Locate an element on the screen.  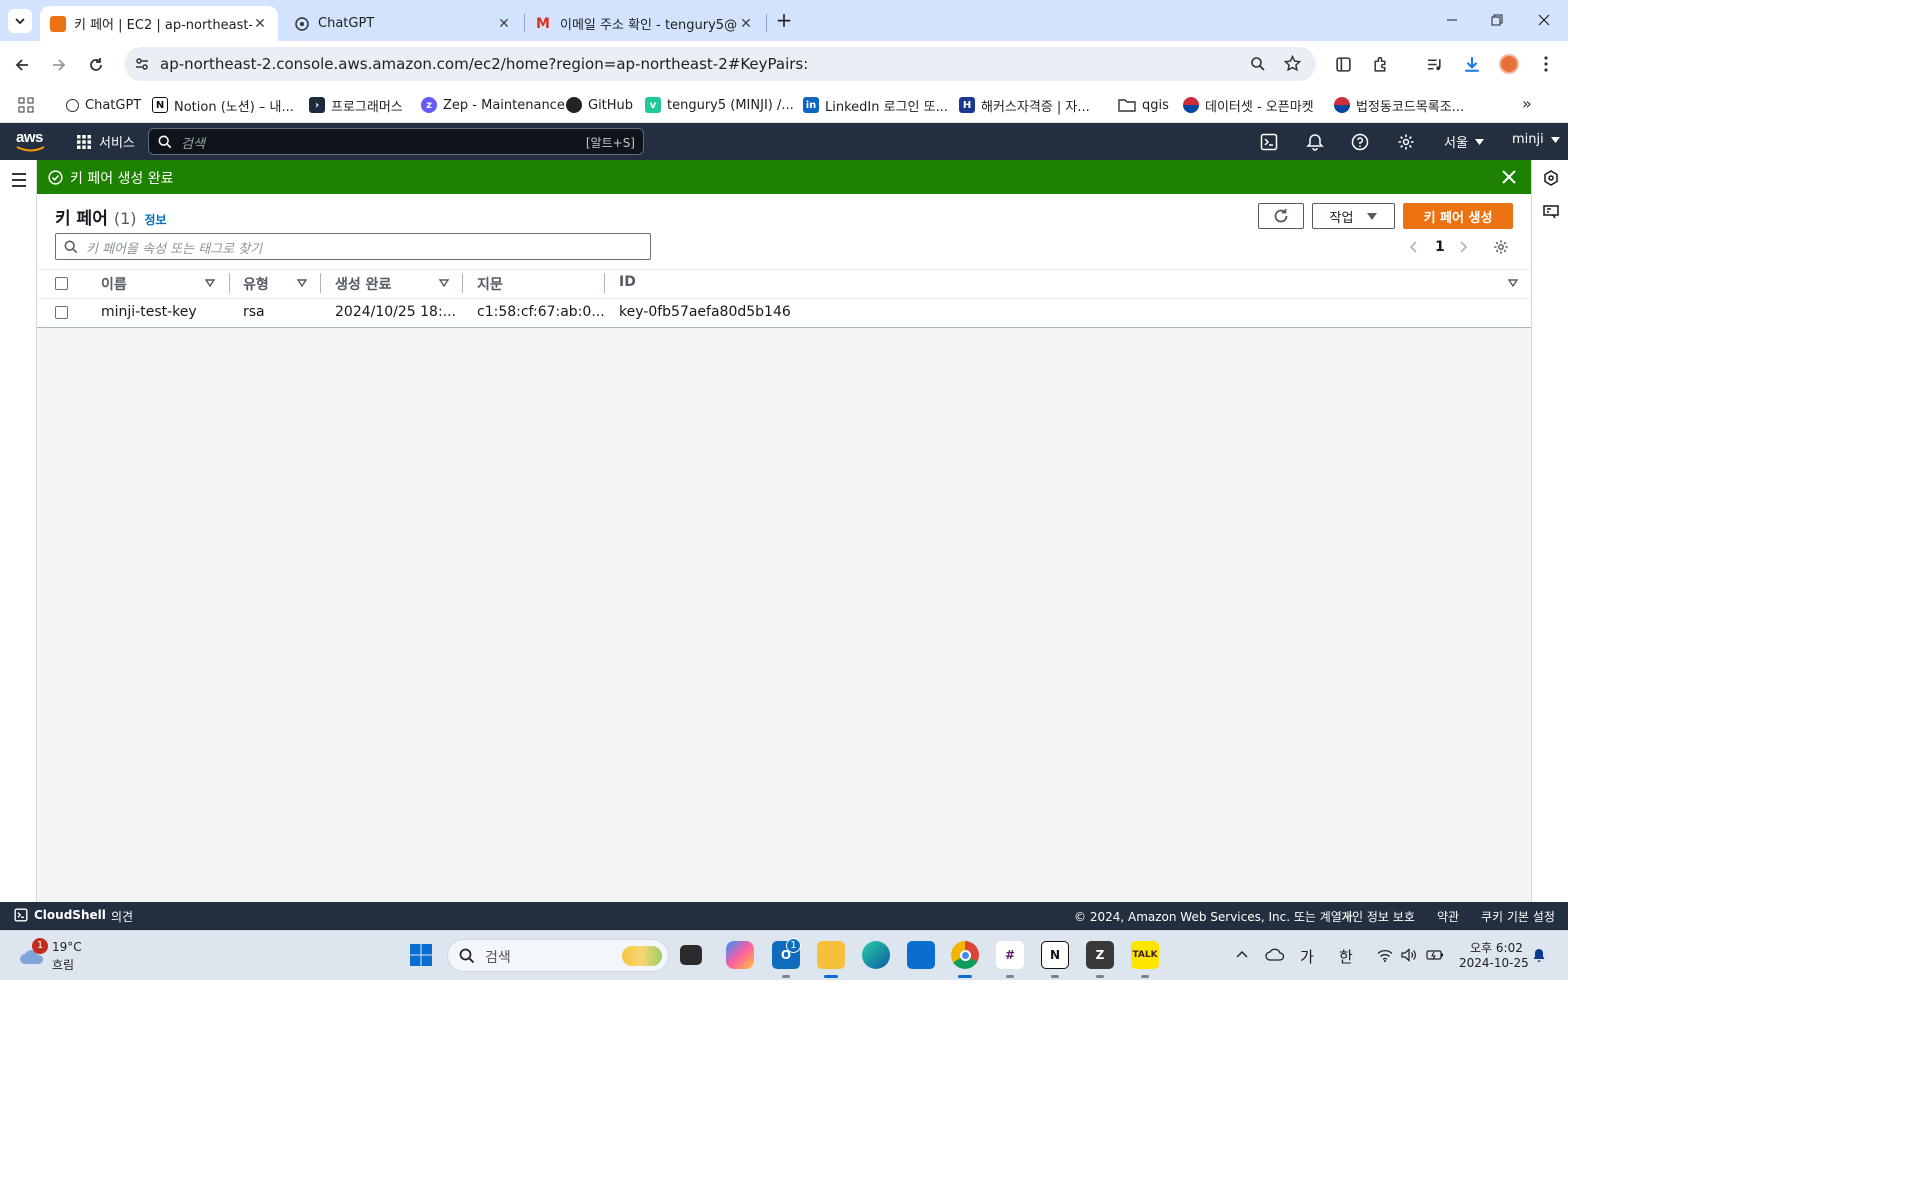
notion-icon: N is located at coordinates (1055, 955).